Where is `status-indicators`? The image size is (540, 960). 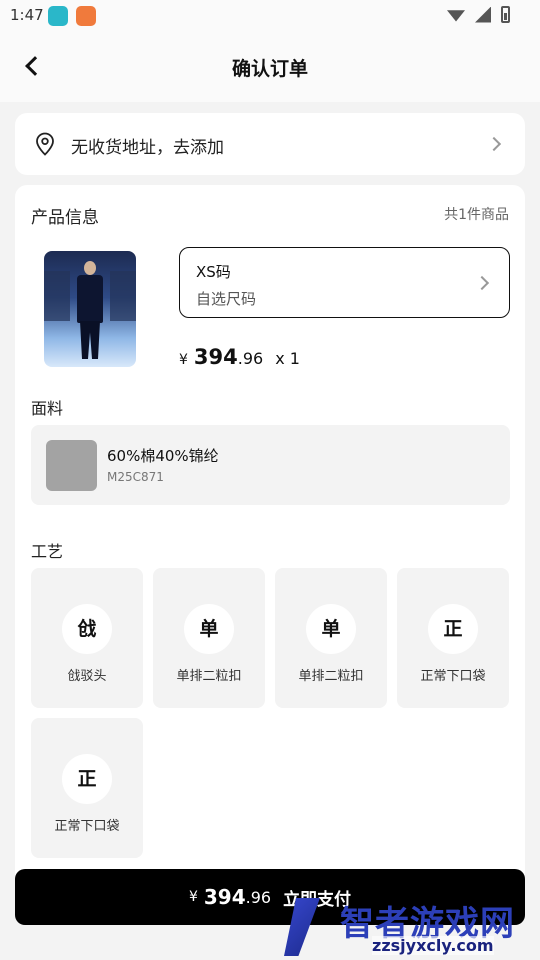 status-indicators is located at coordinates (478, 14).